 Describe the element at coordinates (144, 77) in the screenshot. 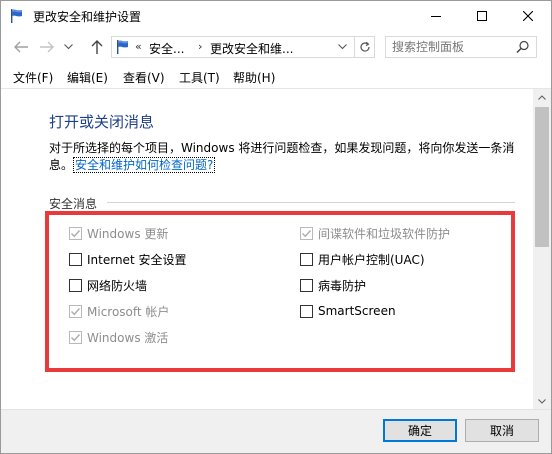

I see `menu-view: 查看(V)` at that location.